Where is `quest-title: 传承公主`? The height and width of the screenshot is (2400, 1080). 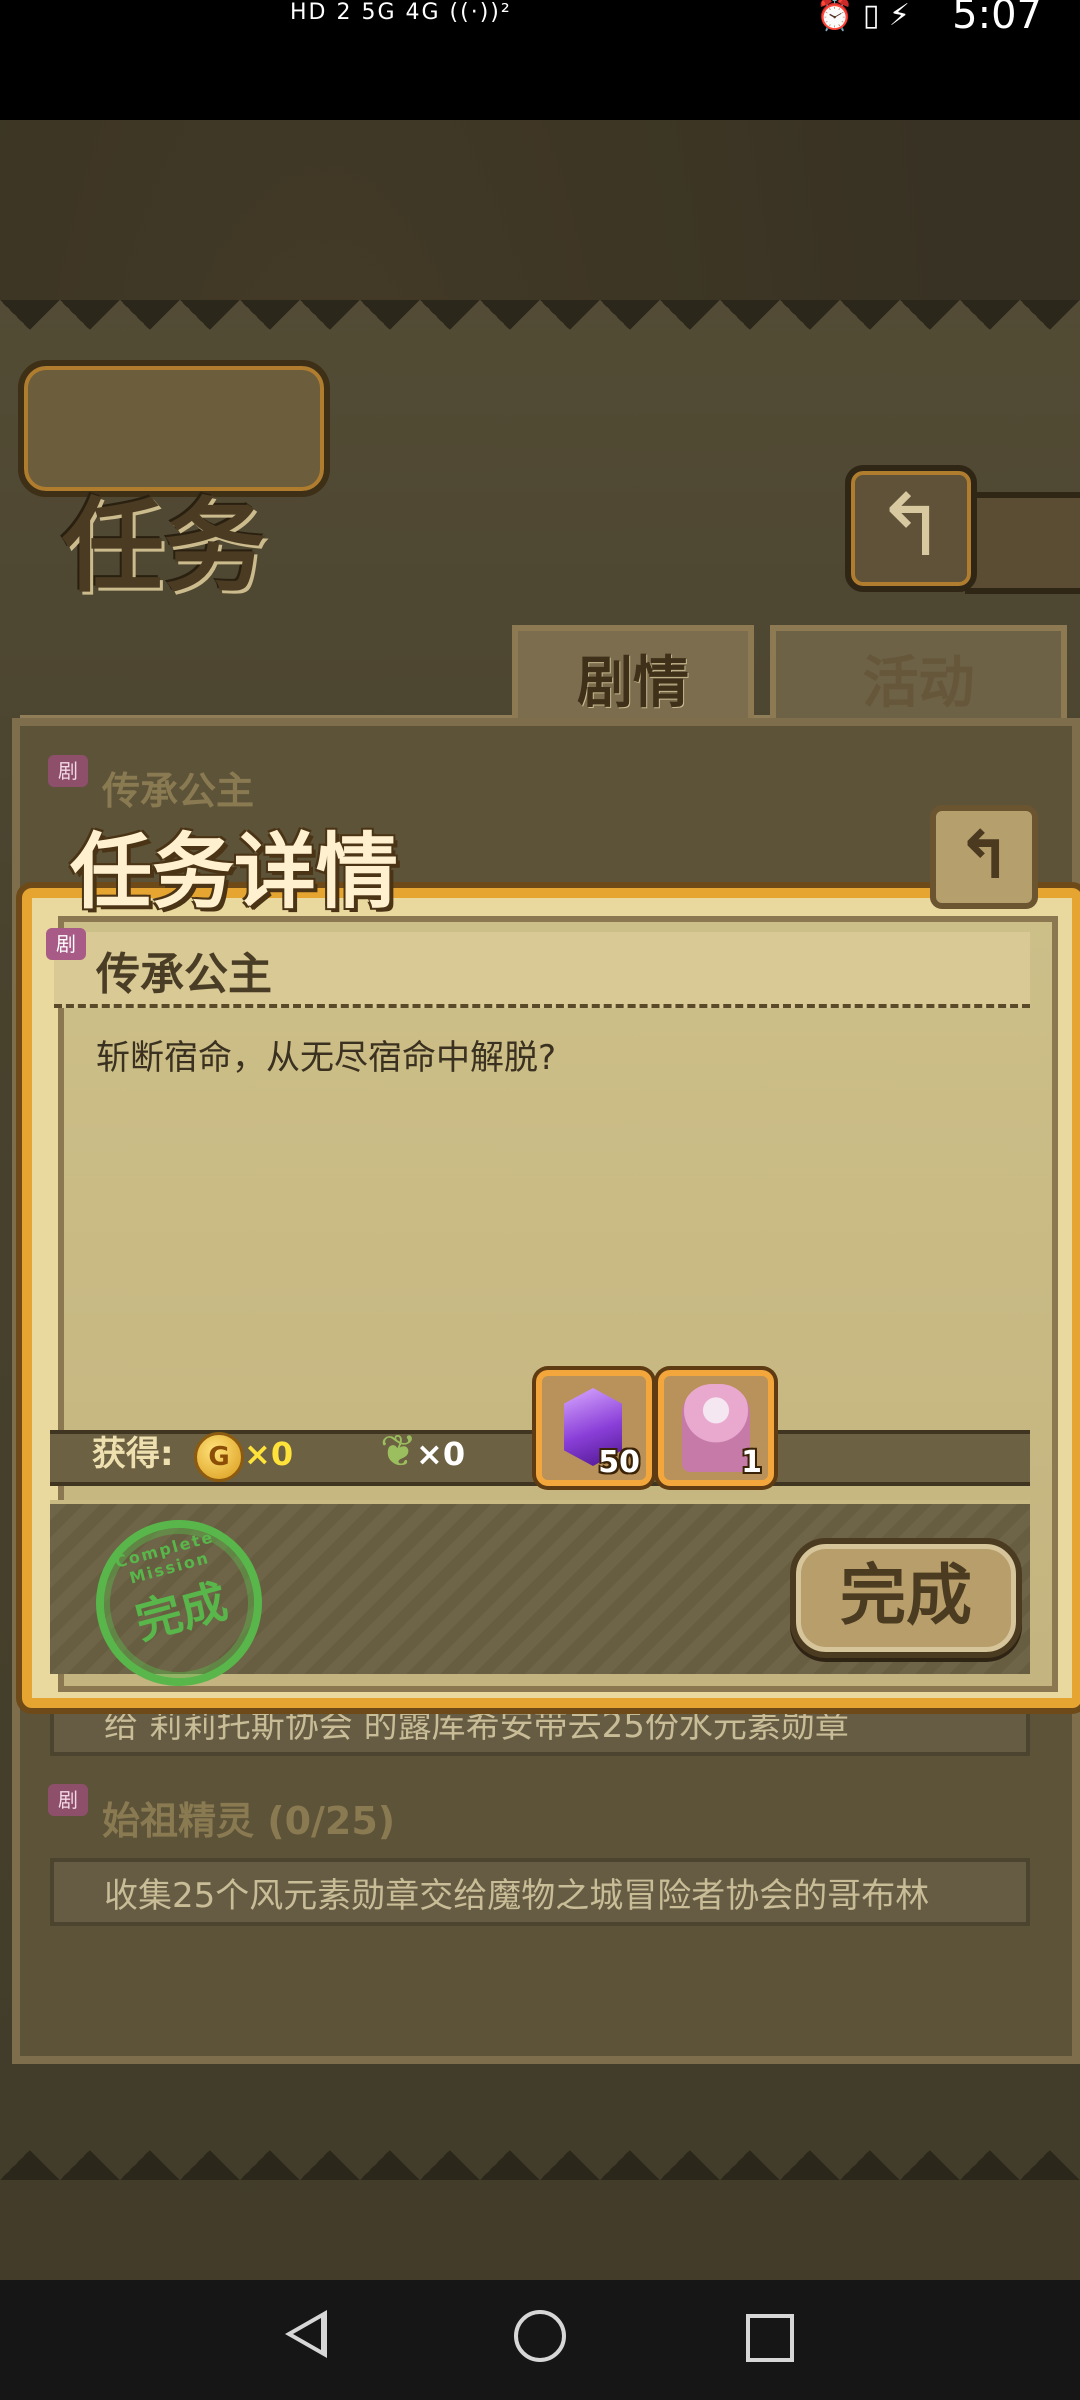 quest-title: 传承公主 is located at coordinates (184, 974).